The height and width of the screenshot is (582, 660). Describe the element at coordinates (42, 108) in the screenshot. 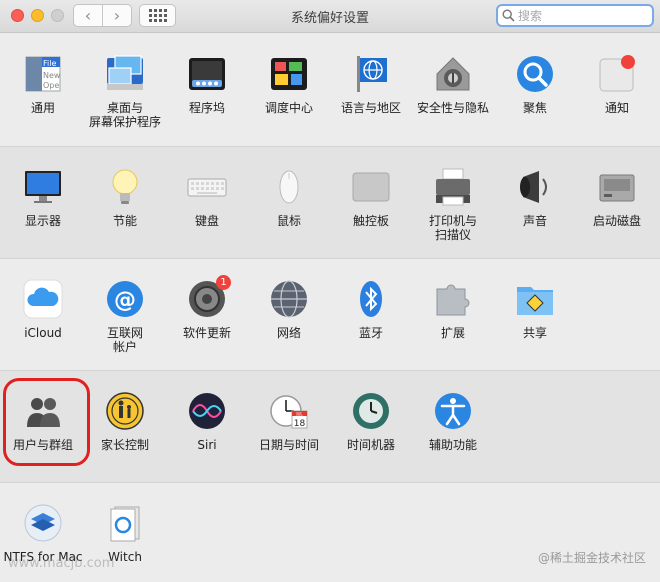

I see `pref-label: 通用` at that location.